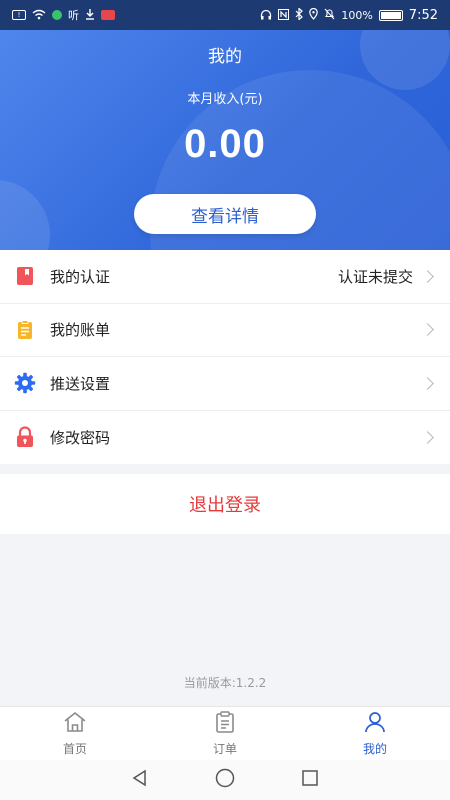 The width and height of the screenshot is (450, 800). What do you see at coordinates (74, 748) in the screenshot?
I see `tab-label: 首页` at bounding box center [74, 748].